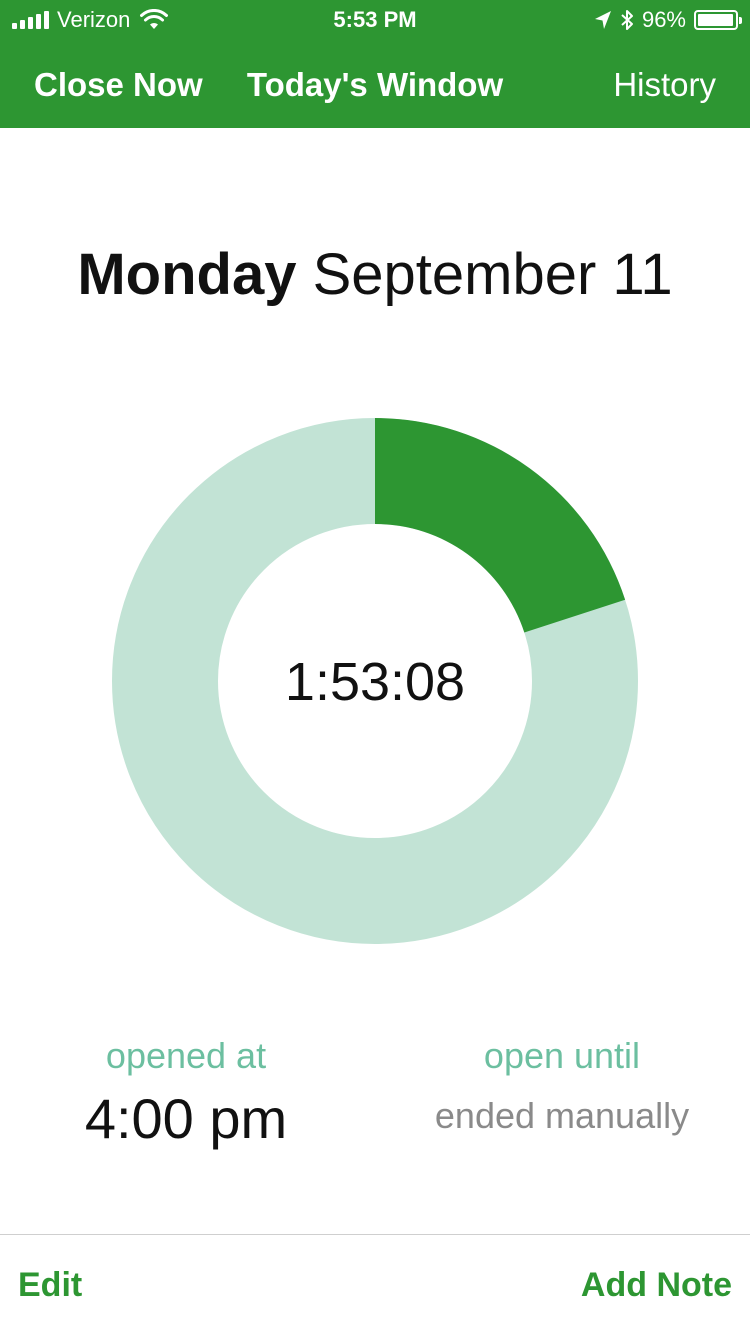  What do you see at coordinates (375, 20) in the screenshot?
I see `status-bar: Verizon 5:53 PM 96%` at bounding box center [375, 20].